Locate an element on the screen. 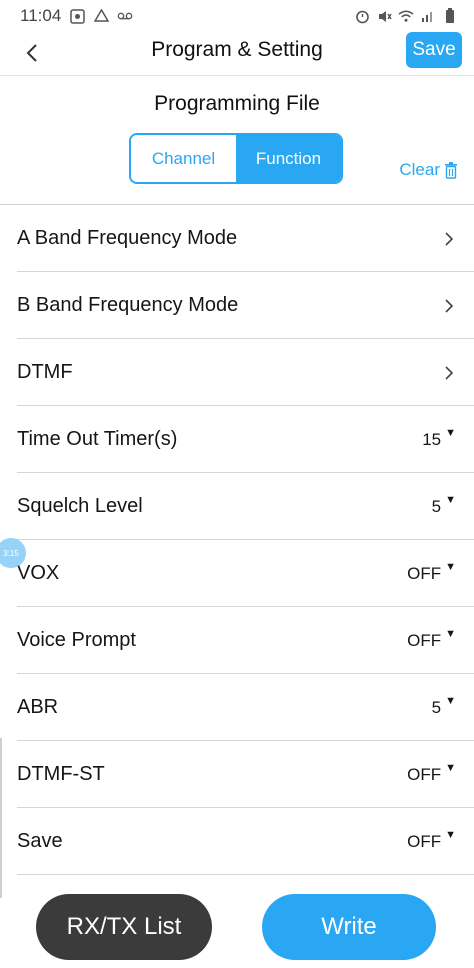  status-right is located at coordinates (406, 16).